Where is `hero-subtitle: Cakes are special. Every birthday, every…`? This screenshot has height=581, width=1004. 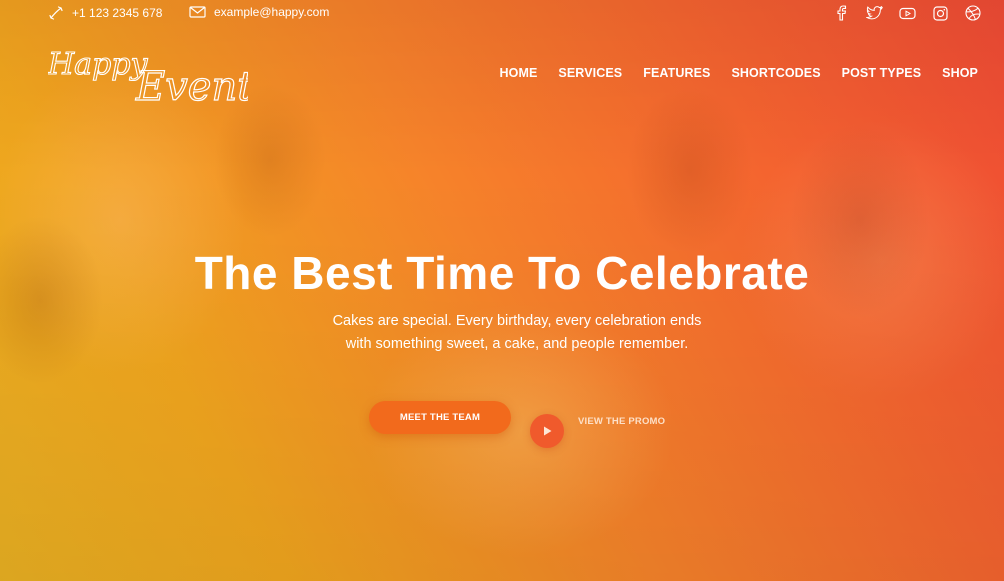 hero-subtitle: Cakes are special. Every birthday, every… is located at coordinates (517, 333).